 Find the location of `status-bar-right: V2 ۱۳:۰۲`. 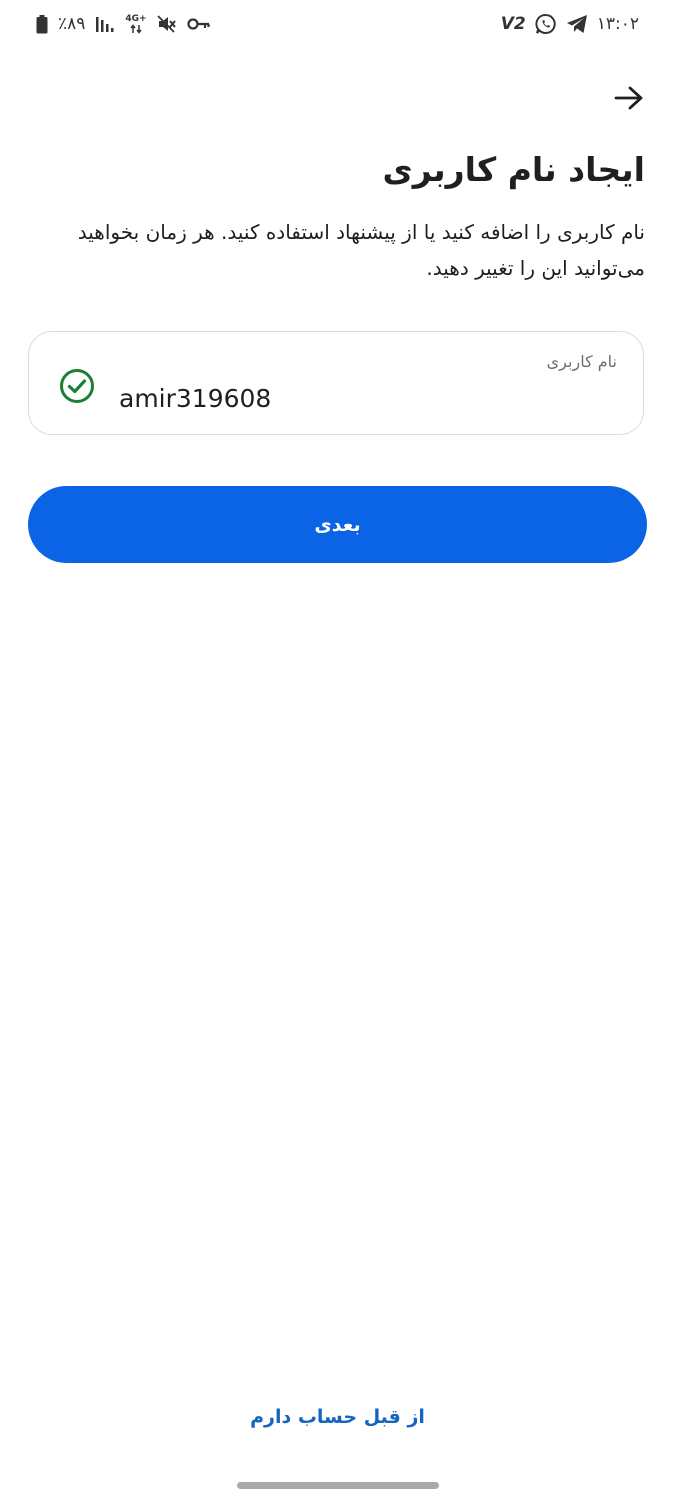

status-bar-right: V2 ۱۳:۰۲ is located at coordinates (570, 24).